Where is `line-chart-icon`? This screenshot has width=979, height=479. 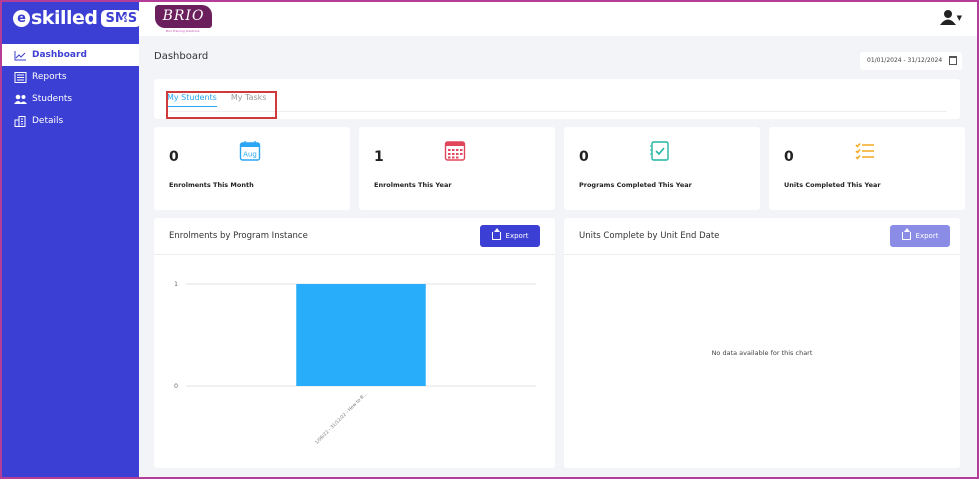
line-chart-icon is located at coordinates (20, 55).